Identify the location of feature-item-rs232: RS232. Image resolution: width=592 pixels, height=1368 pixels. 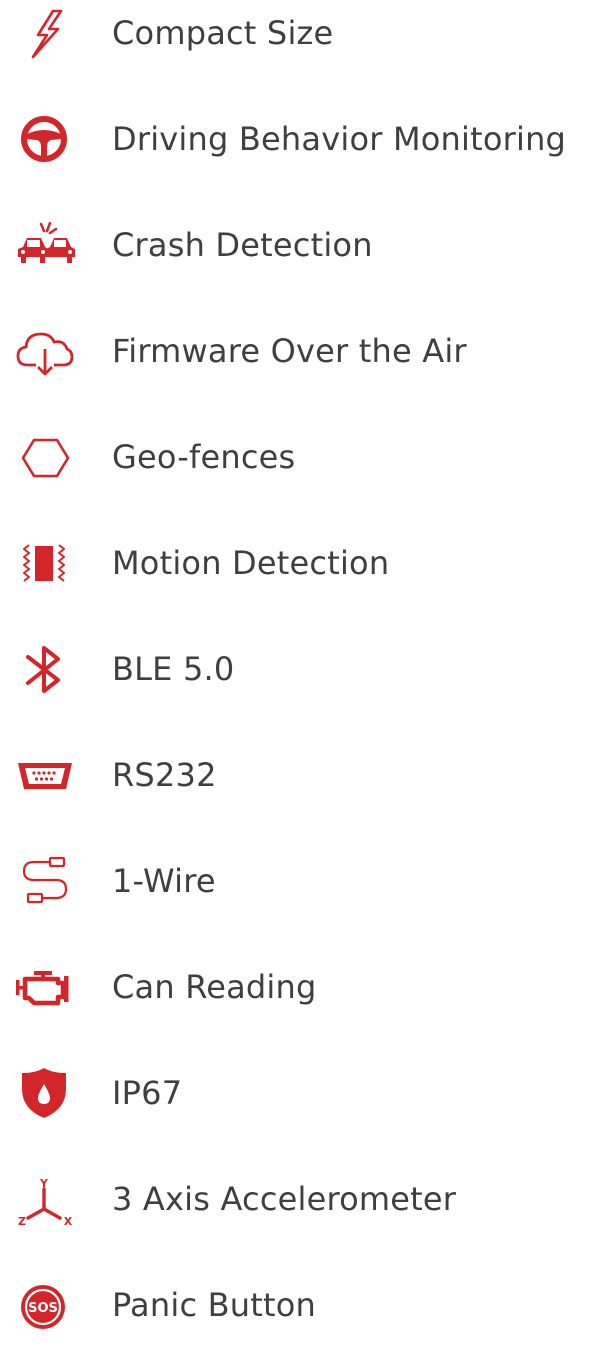
(296, 785).